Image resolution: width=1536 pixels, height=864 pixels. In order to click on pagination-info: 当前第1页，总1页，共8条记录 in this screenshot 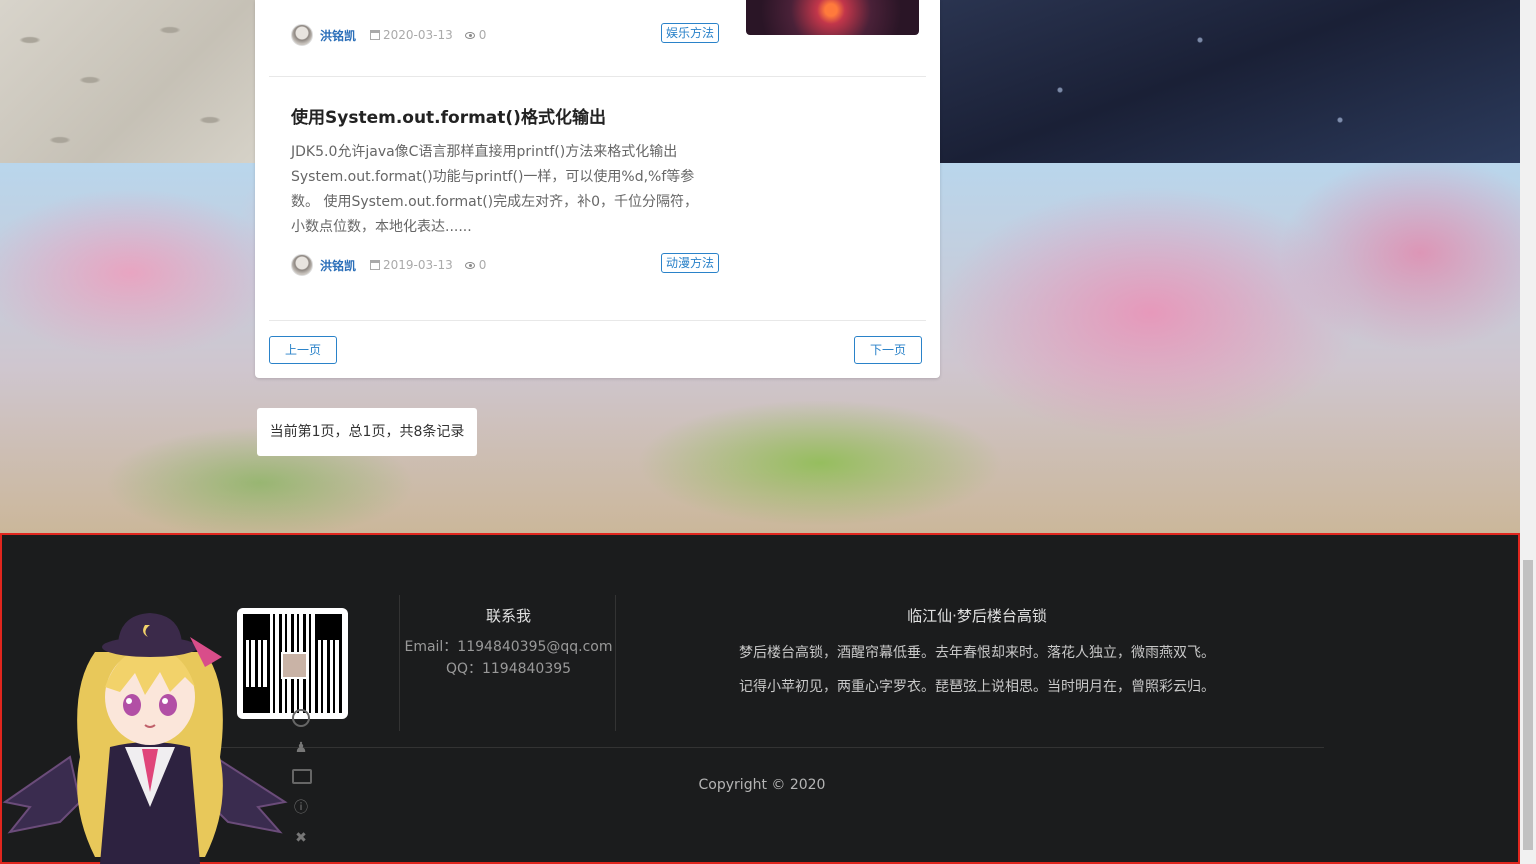, I will do `click(367, 432)`.